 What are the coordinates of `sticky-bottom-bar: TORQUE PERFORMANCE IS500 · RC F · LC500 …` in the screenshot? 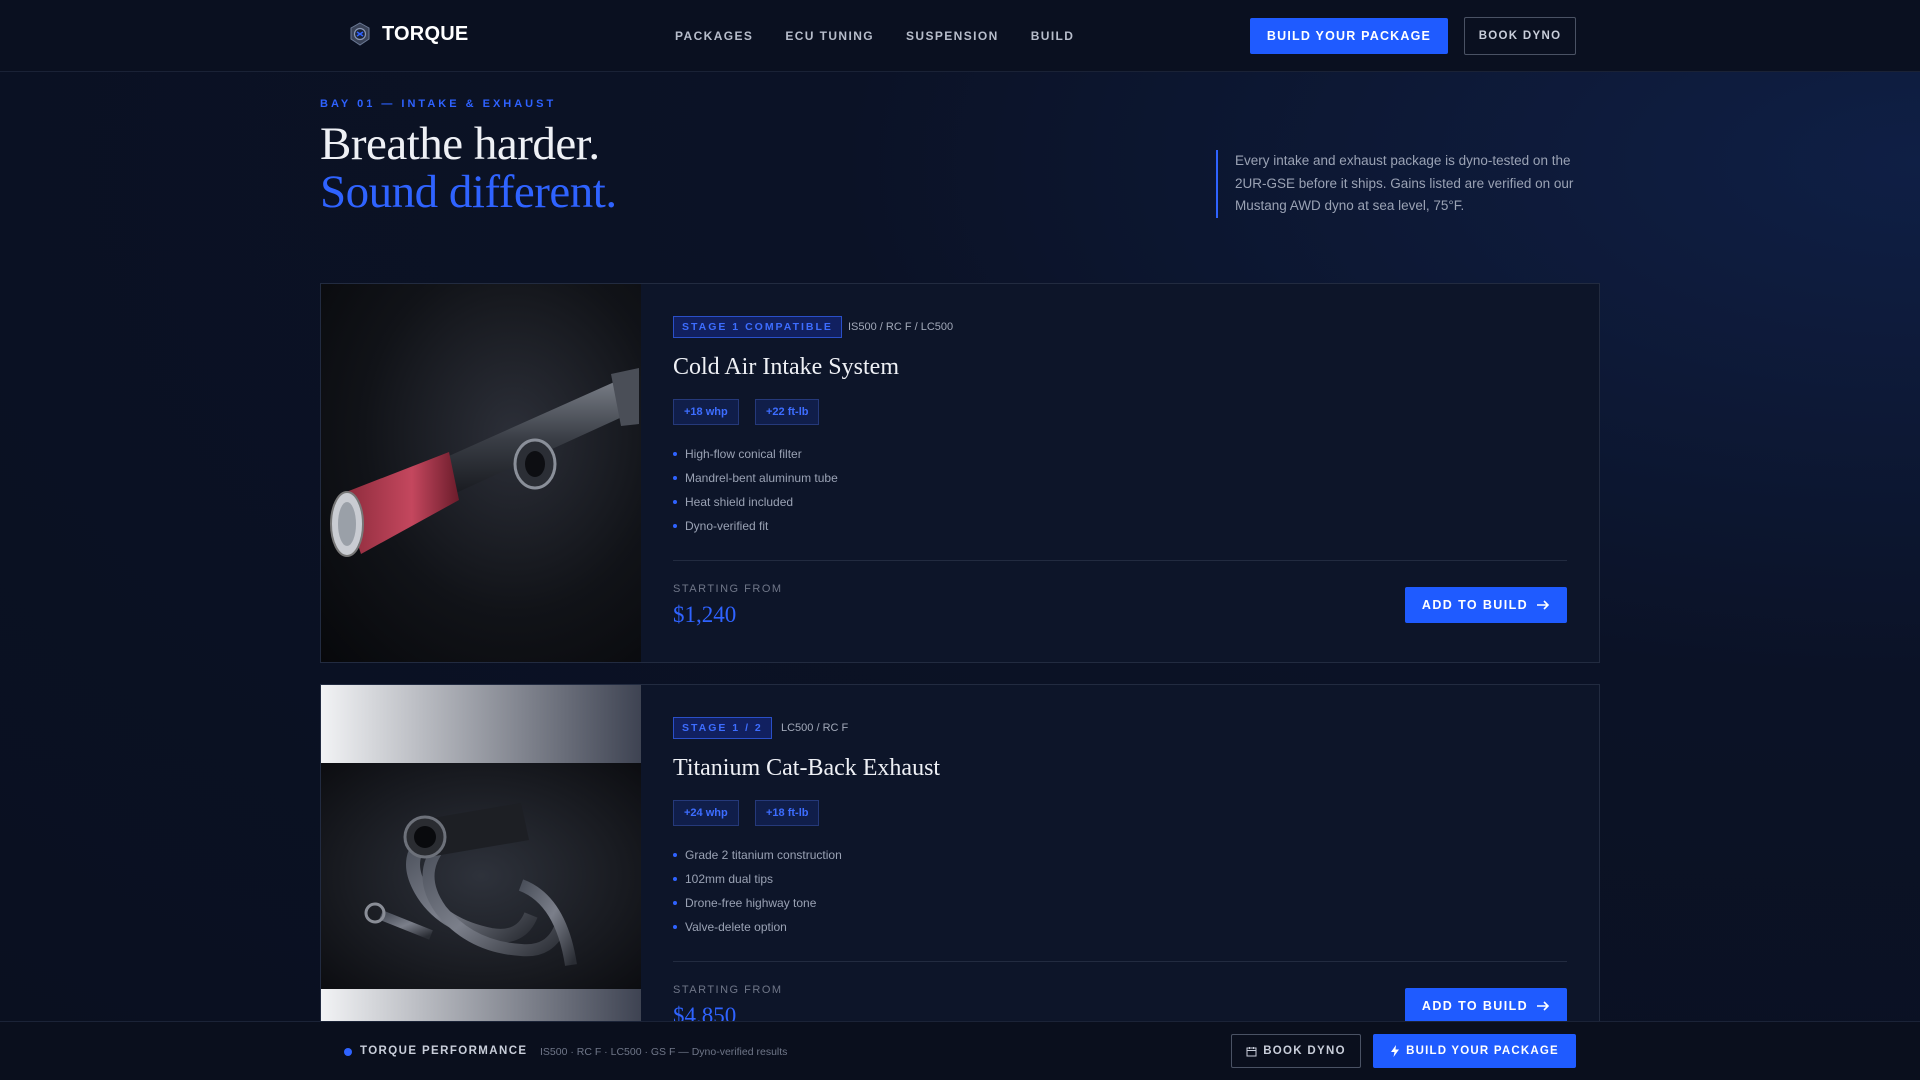 It's located at (960, 1050).